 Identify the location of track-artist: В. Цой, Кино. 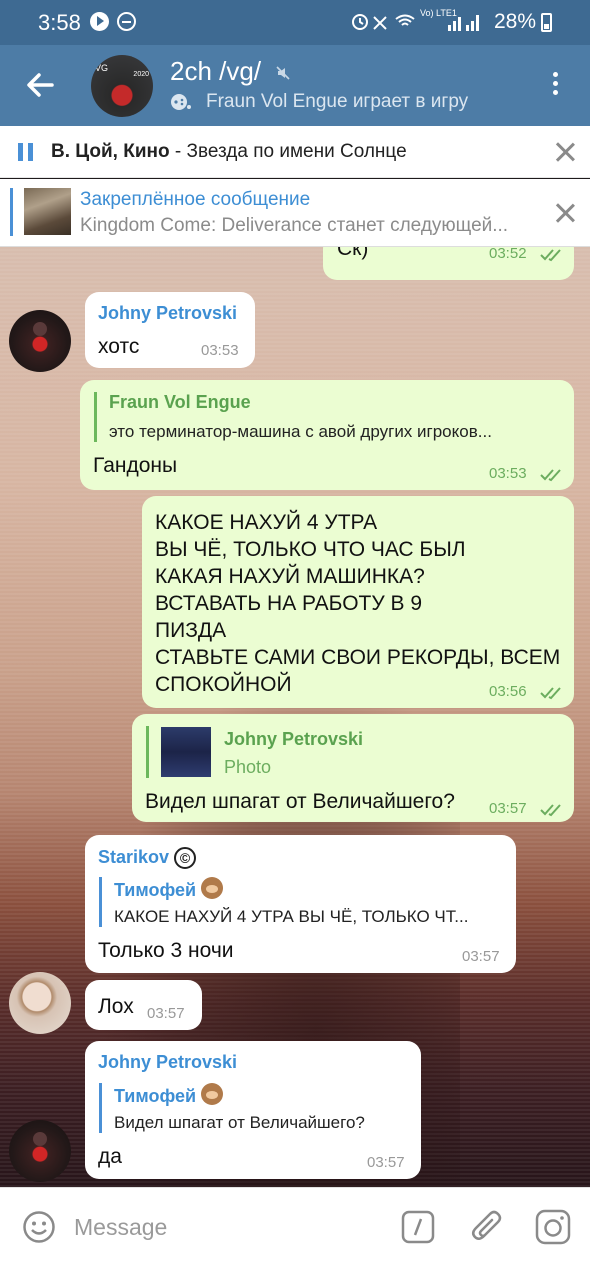
(110, 151).